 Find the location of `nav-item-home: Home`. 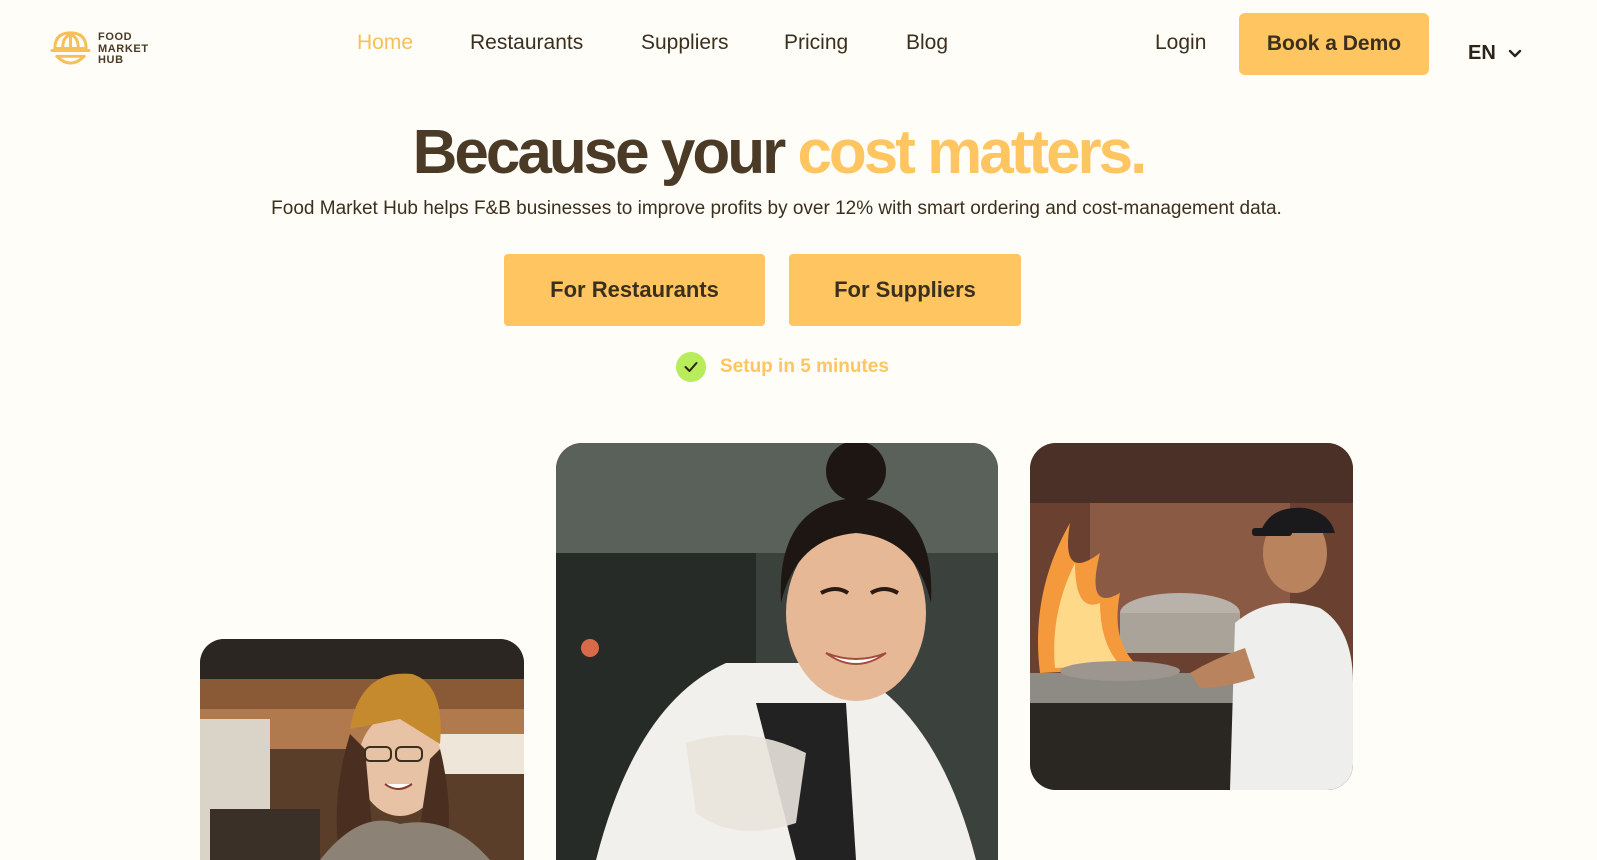

nav-item-home: Home is located at coordinates (413, 43).